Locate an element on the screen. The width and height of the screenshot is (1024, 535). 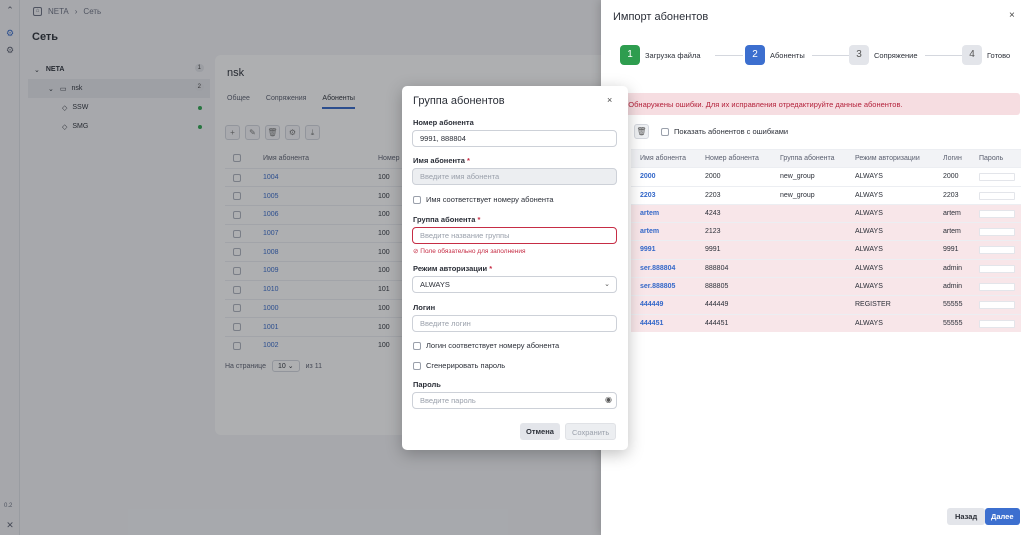
number-label: Номер абонента is located at coordinates (443, 122).